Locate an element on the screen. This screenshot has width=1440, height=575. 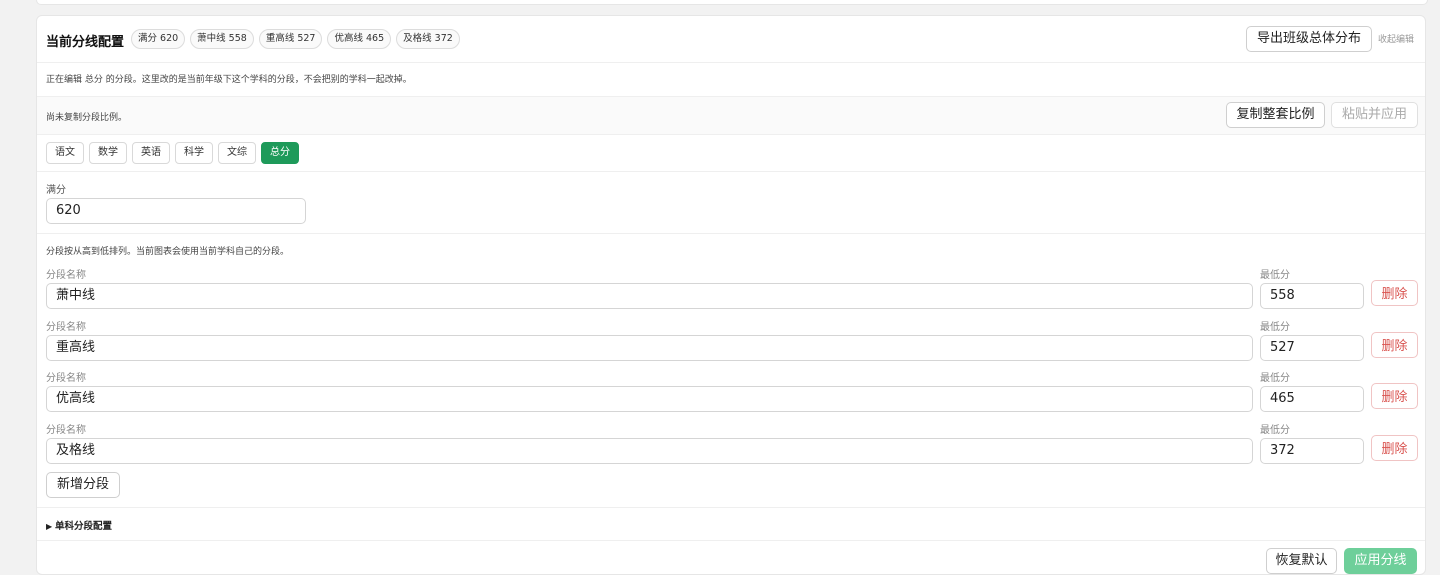
badge-segment-2: 重高线 527 is located at coordinates (290, 39).